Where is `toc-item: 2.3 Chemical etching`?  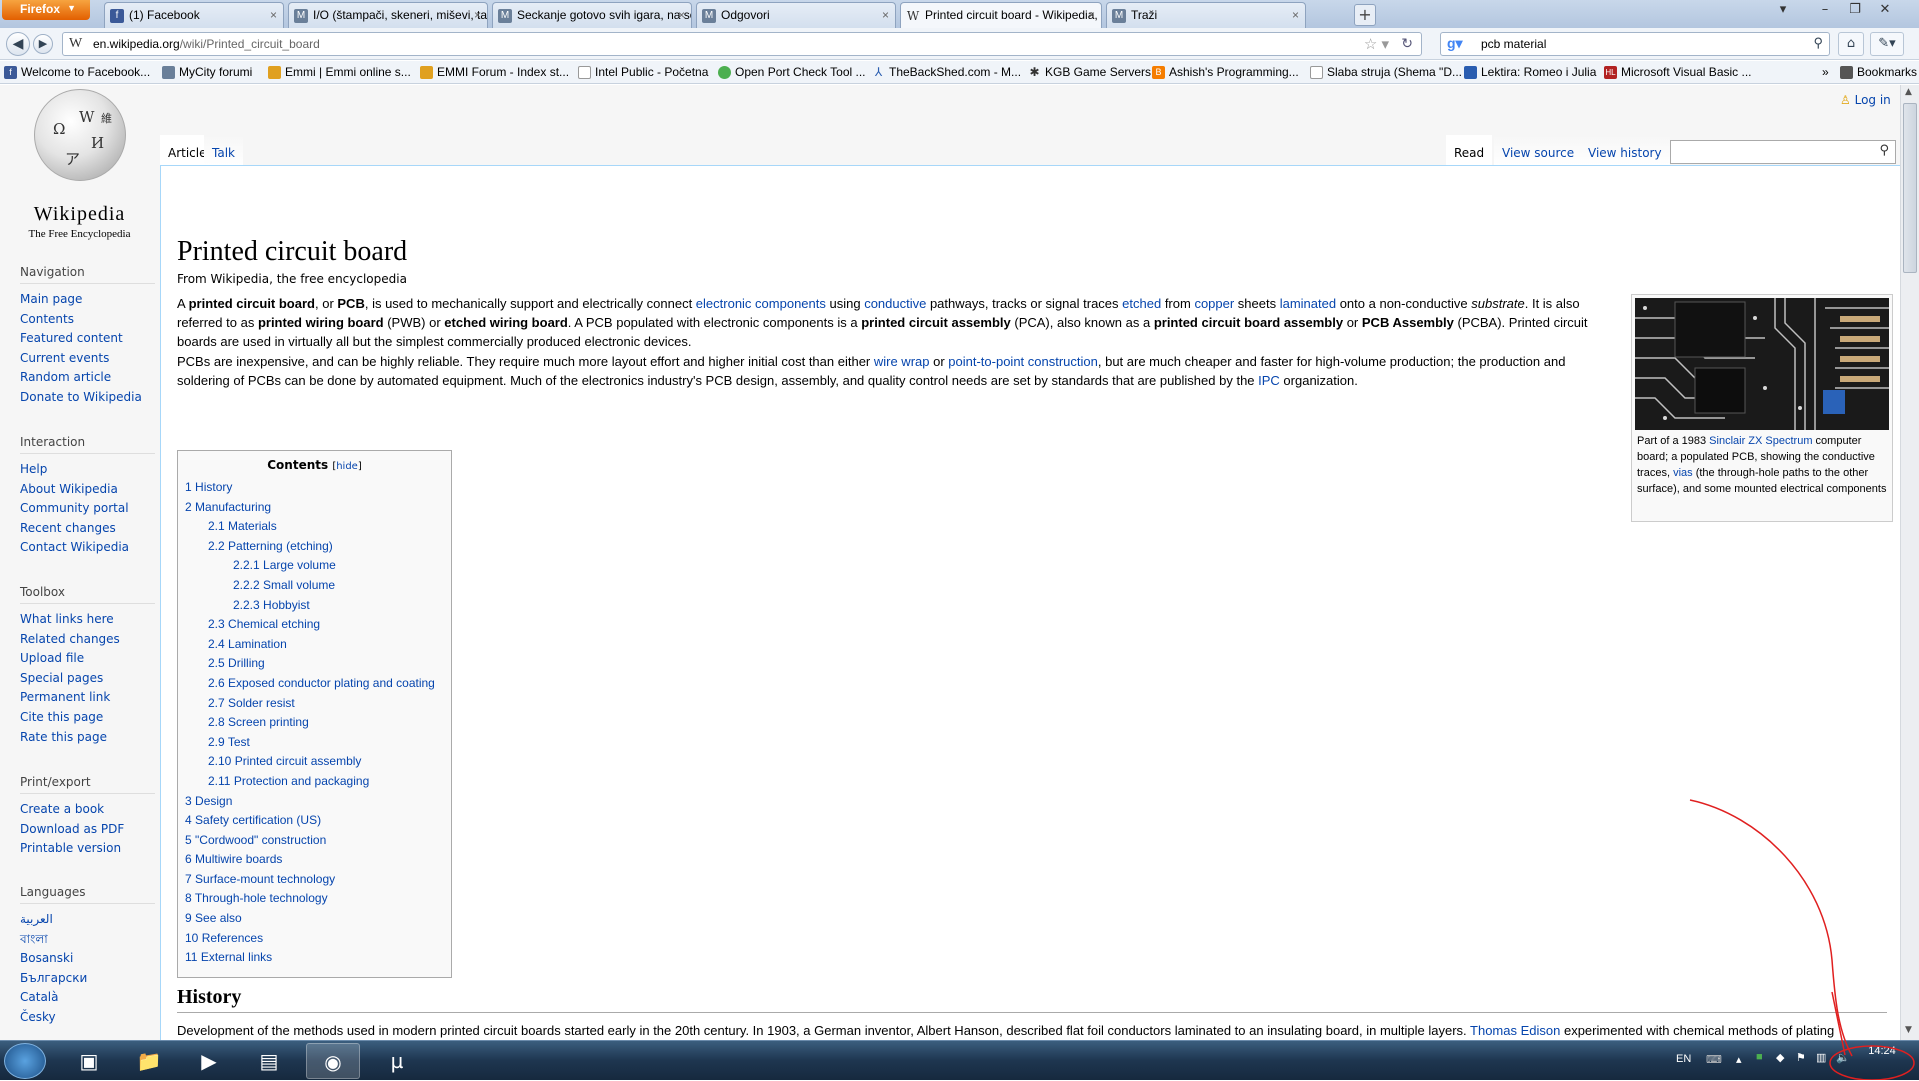 toc-item: 2.3 Chemical etching is located at coordinates (314, 625).